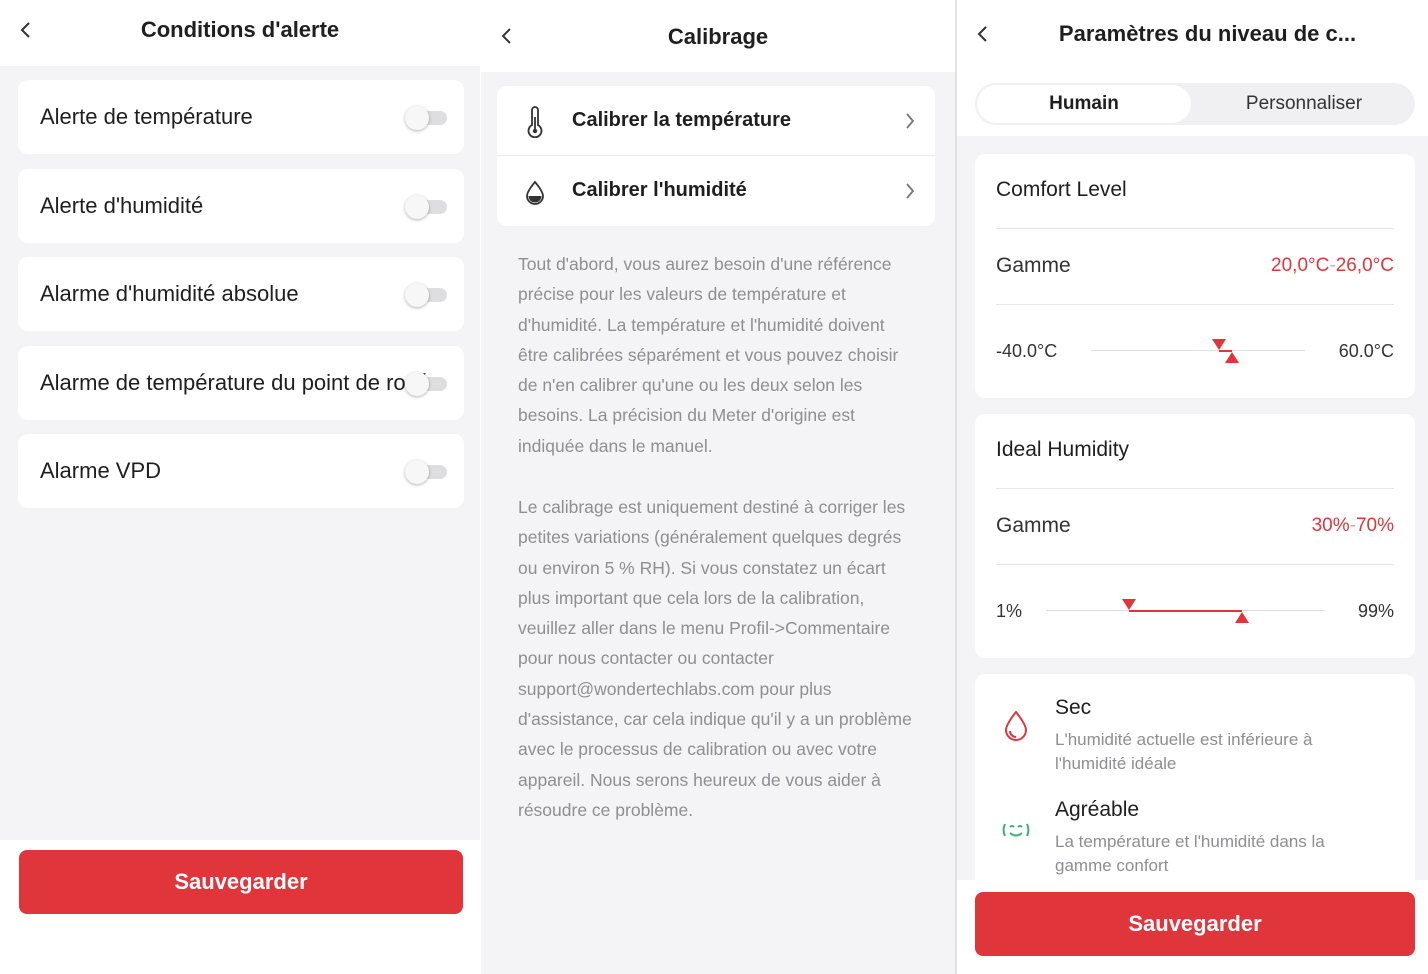 This screenshot has width=1428, height=974. Describe the element at coordinates (1061, 189) in the screenshot. I see `comfort-level-title: Comfort Level` at that location.